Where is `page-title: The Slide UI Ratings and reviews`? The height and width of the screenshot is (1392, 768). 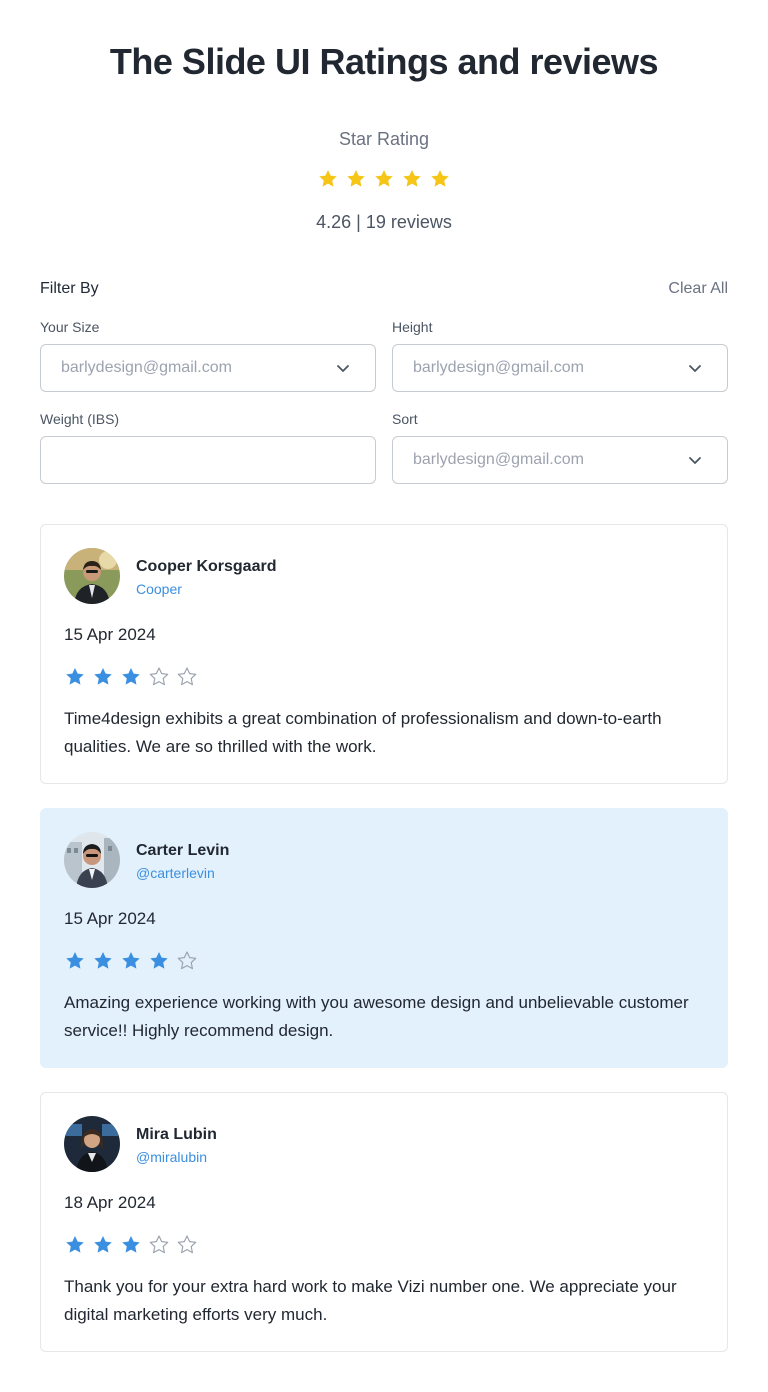
page-title: The Slide UI Ratings and reviews is located at coordinates (384, 61).